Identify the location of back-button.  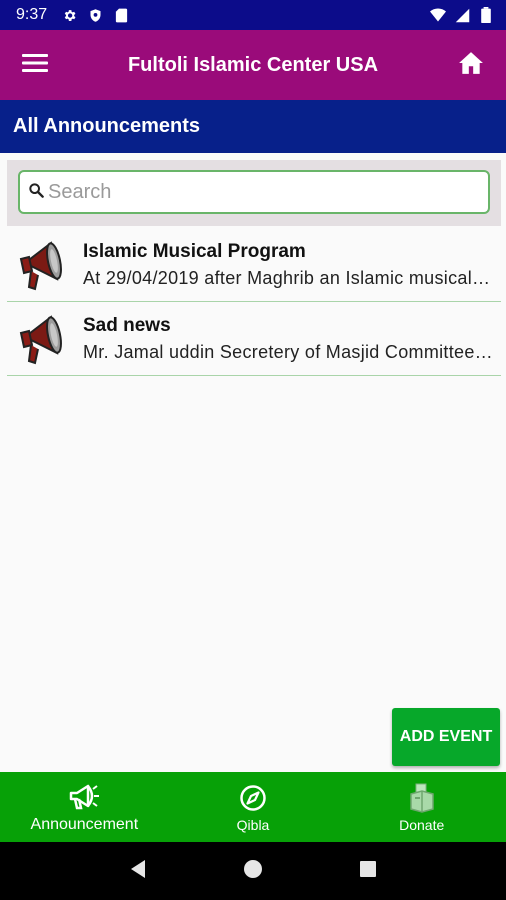
(138, 871).